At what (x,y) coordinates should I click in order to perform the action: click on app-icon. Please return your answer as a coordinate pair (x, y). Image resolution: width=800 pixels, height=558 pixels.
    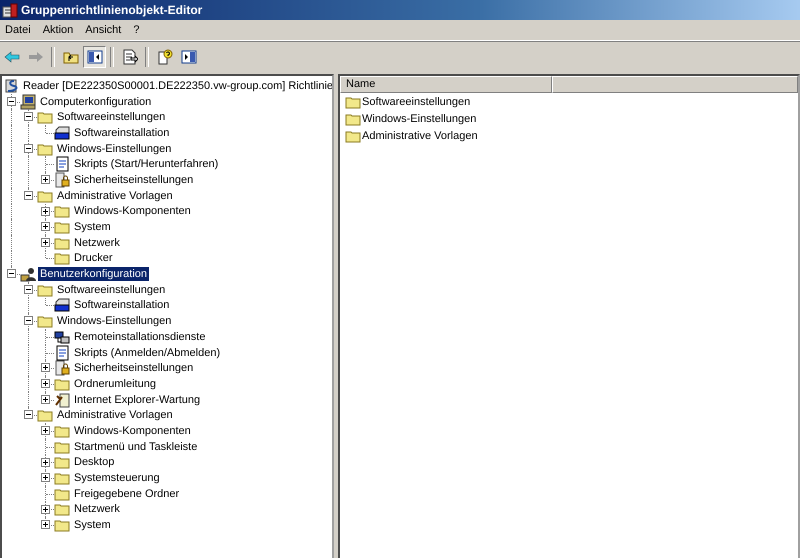
    Looking at the image, I should click on (10, 10).